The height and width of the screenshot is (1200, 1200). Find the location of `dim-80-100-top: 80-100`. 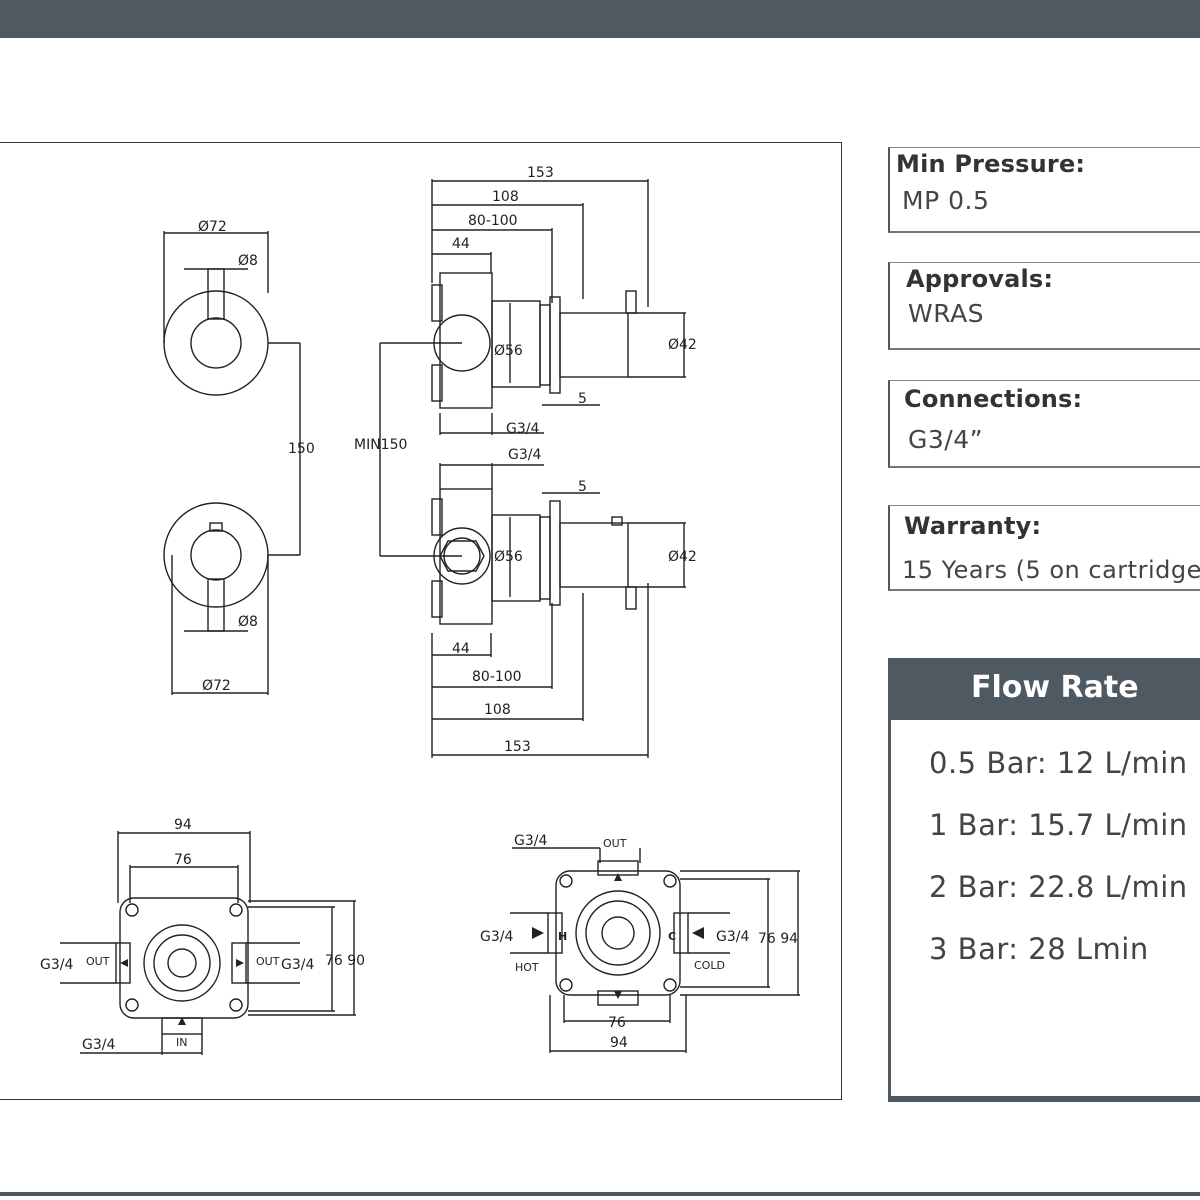

dim-80-100-top: 80-100 is located at coordinates (493, 221).